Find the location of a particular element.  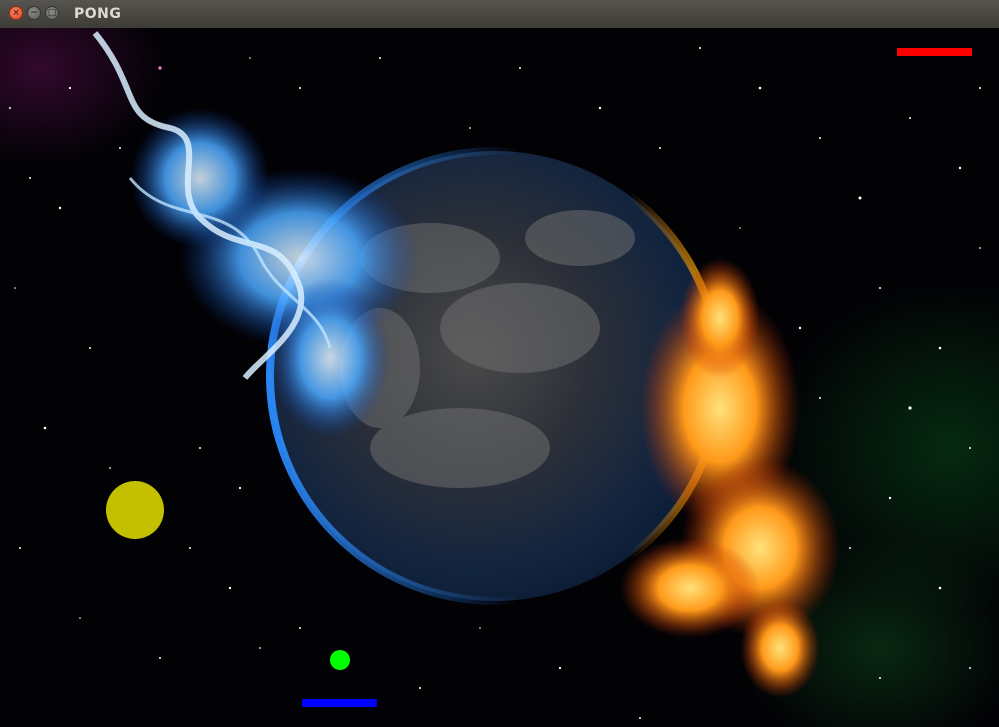

bottom-paddle is located at coordinates (339, 703).